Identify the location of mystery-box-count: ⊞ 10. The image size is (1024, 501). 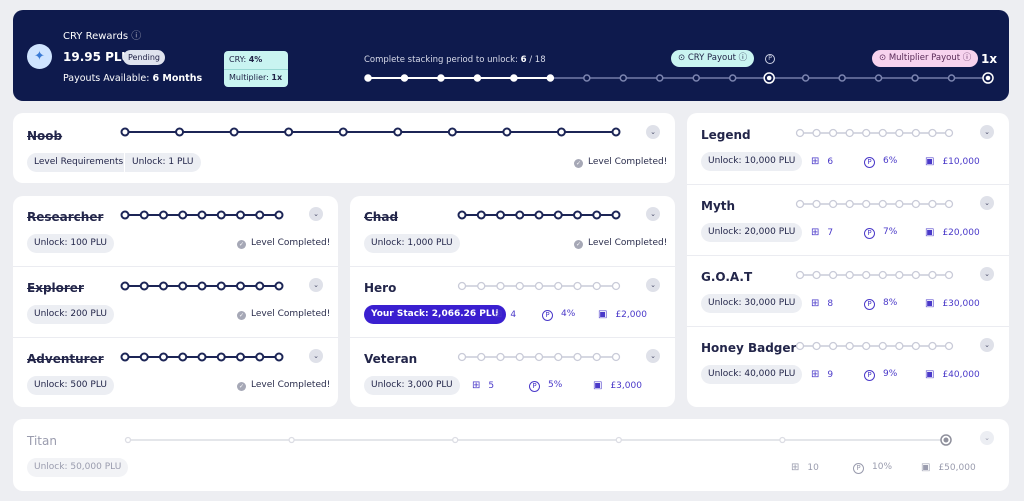
(805, 467).